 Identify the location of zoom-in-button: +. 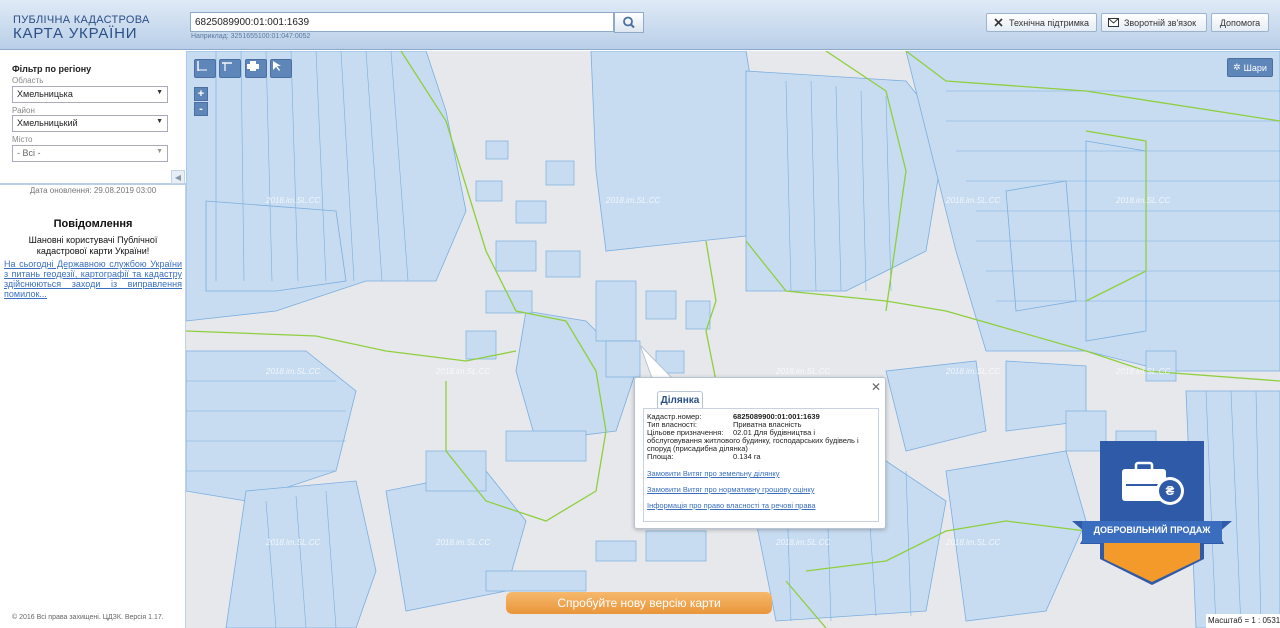
(201, 94).